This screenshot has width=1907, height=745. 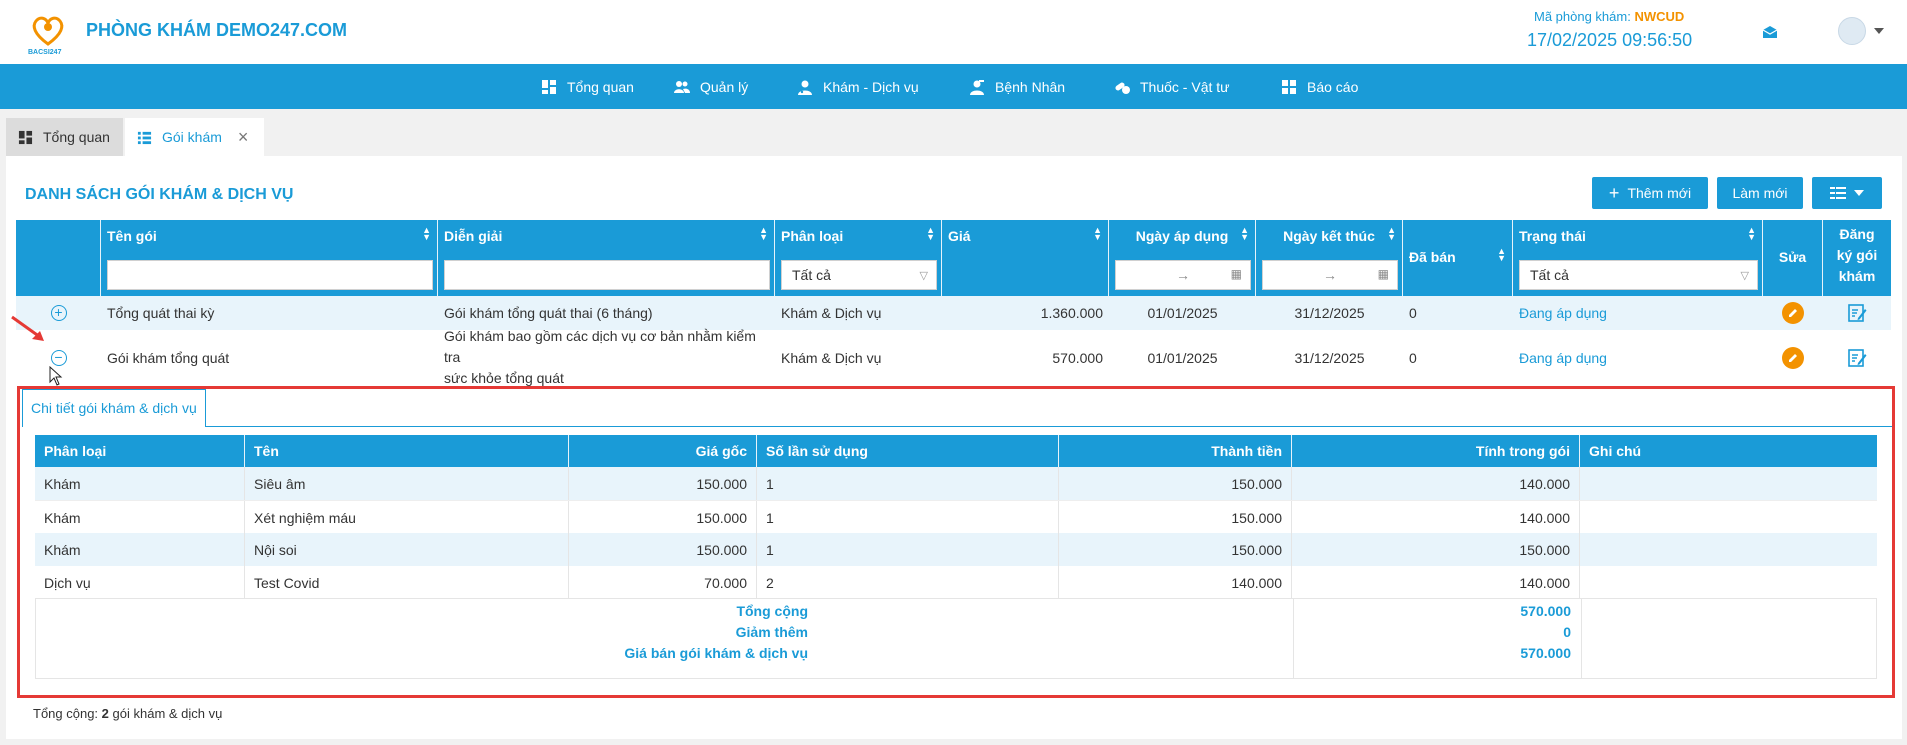 I want to click on edit-cell, so click(x=1793, y=313).